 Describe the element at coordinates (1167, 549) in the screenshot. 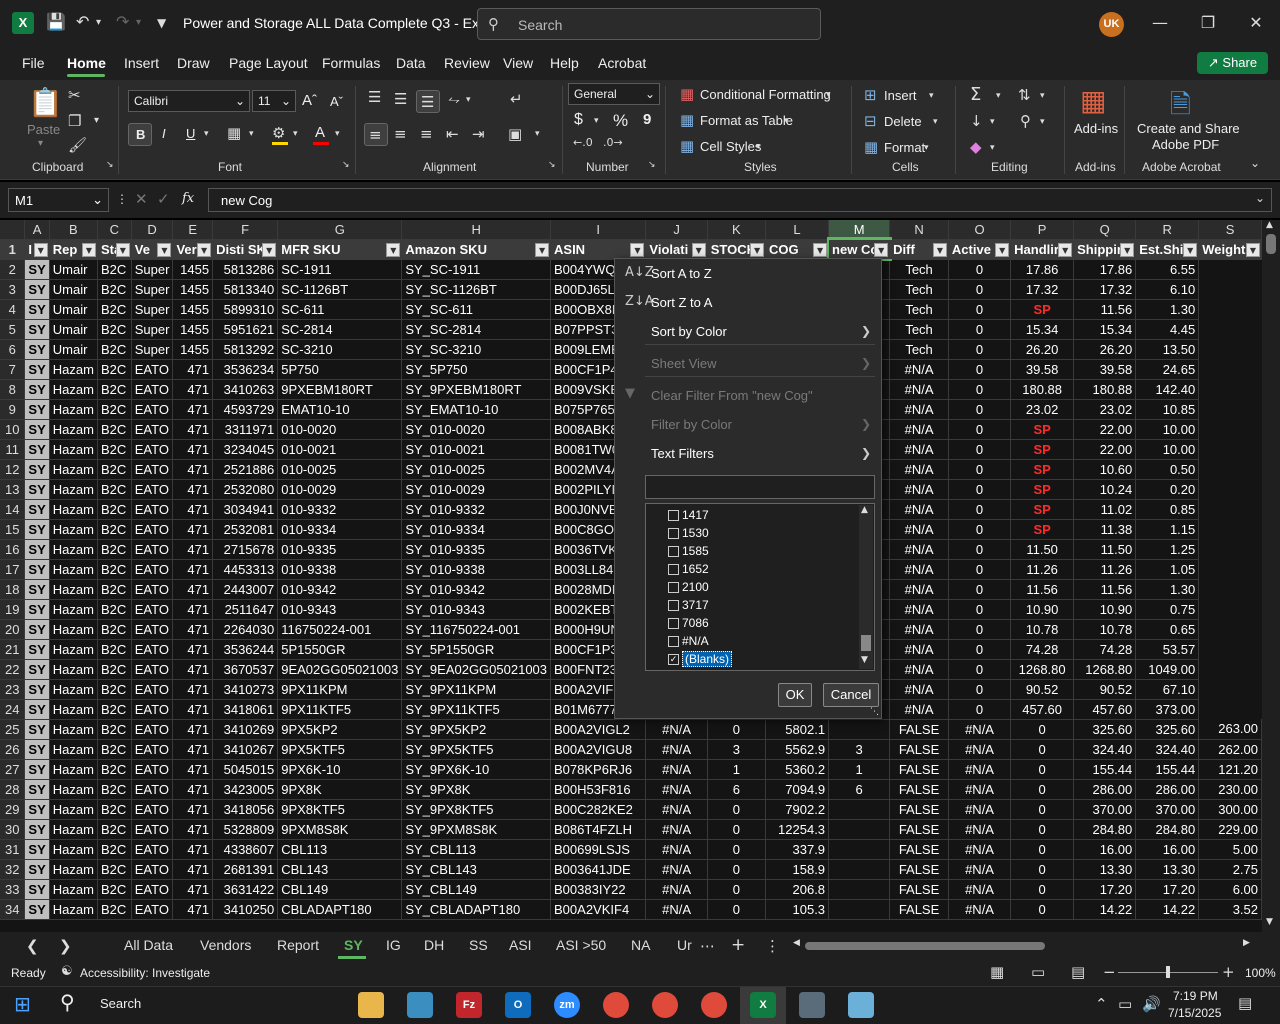

I see `cell: 1.25` at that location.